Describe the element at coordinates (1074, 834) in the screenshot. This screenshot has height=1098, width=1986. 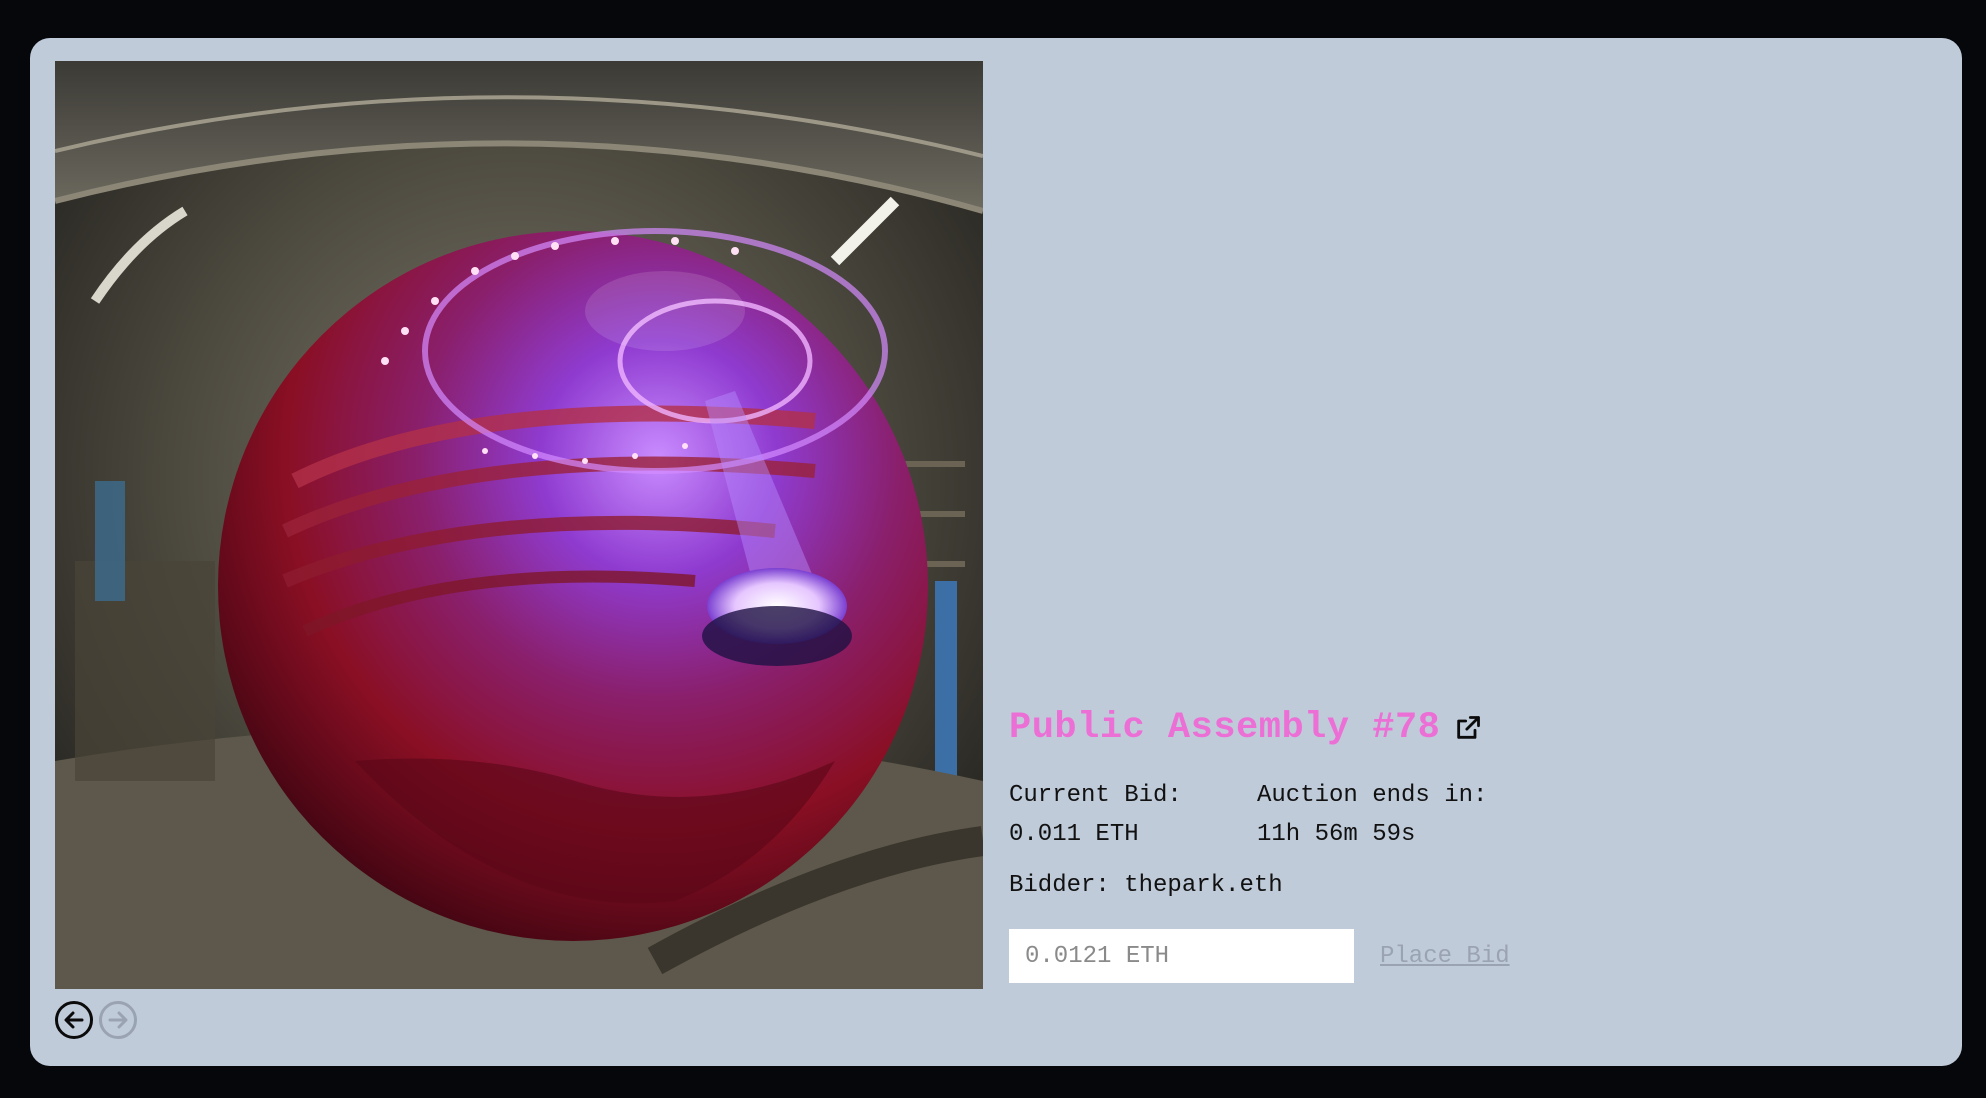
I see `current-bid-value: 0.011 ETH` at that location.